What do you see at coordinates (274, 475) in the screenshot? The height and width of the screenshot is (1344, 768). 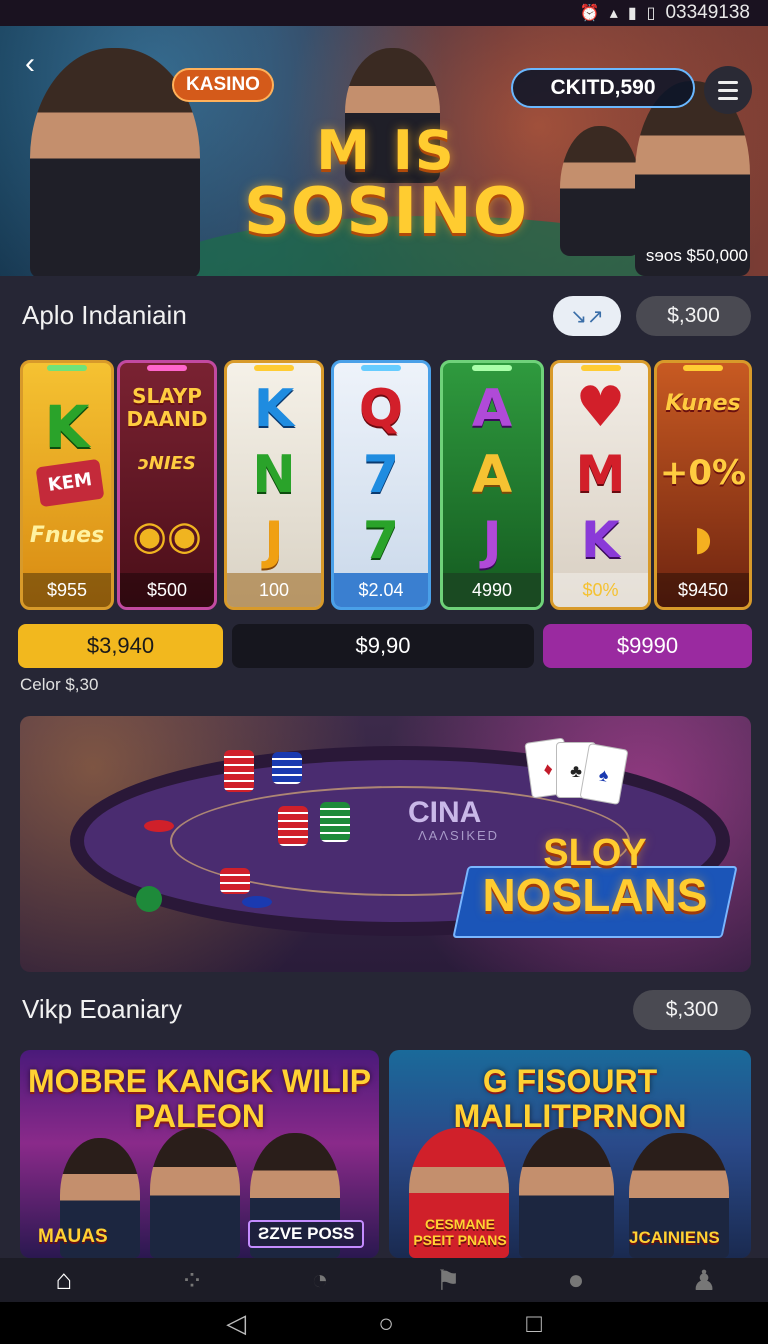 I see `reel-symbol: N` at bounding box center [274, 475].